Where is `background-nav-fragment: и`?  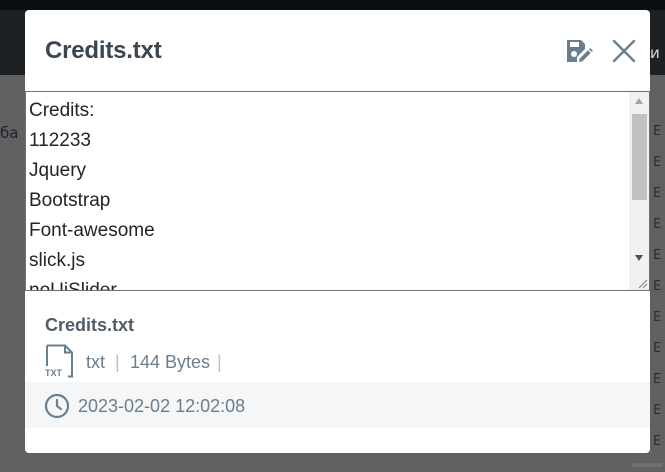 background-nav-fragment: и is located at coordinates (655, 53).